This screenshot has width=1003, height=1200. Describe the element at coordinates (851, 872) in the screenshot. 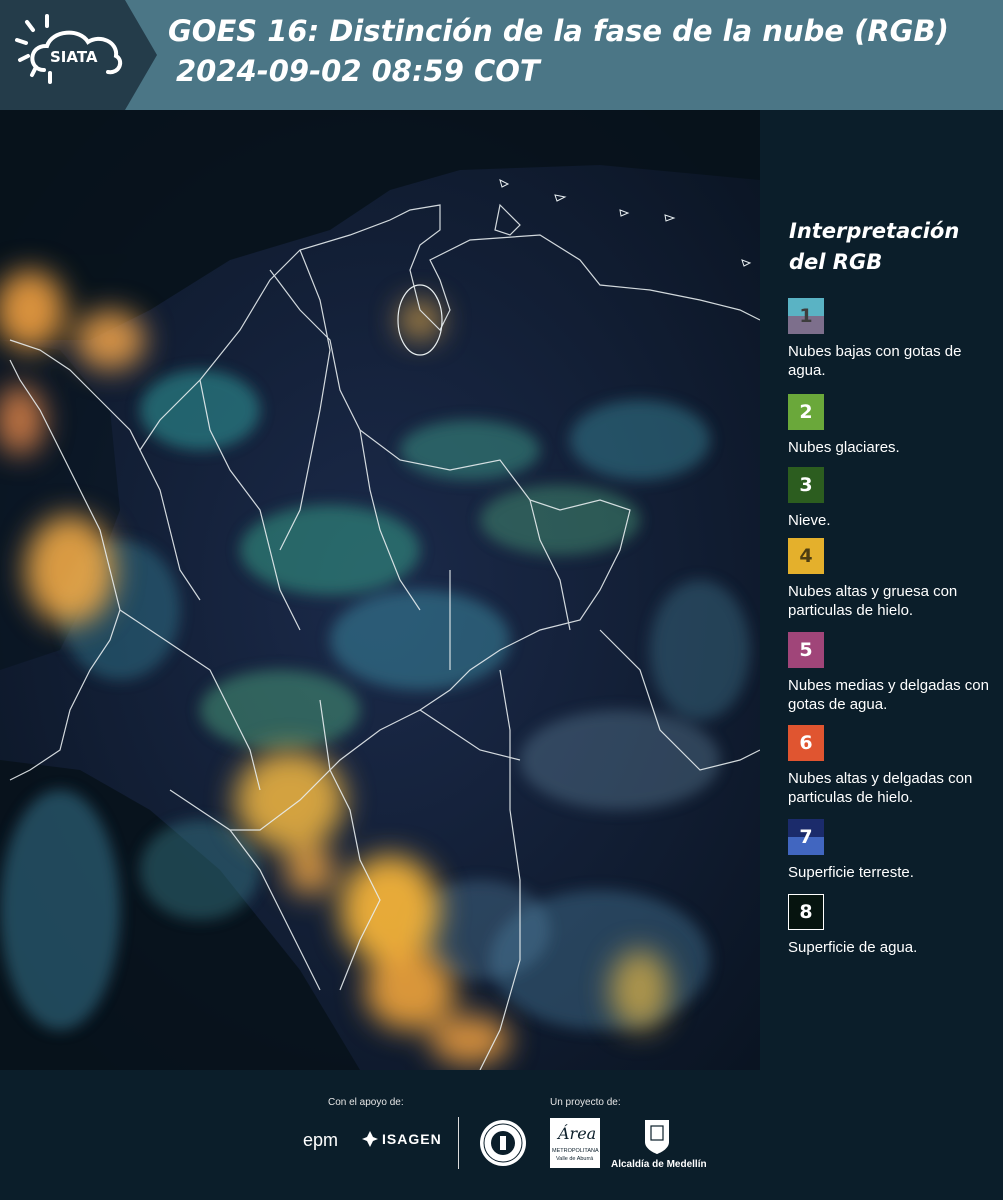

I see `legend-label-7: Superficie terreste.` at that location.